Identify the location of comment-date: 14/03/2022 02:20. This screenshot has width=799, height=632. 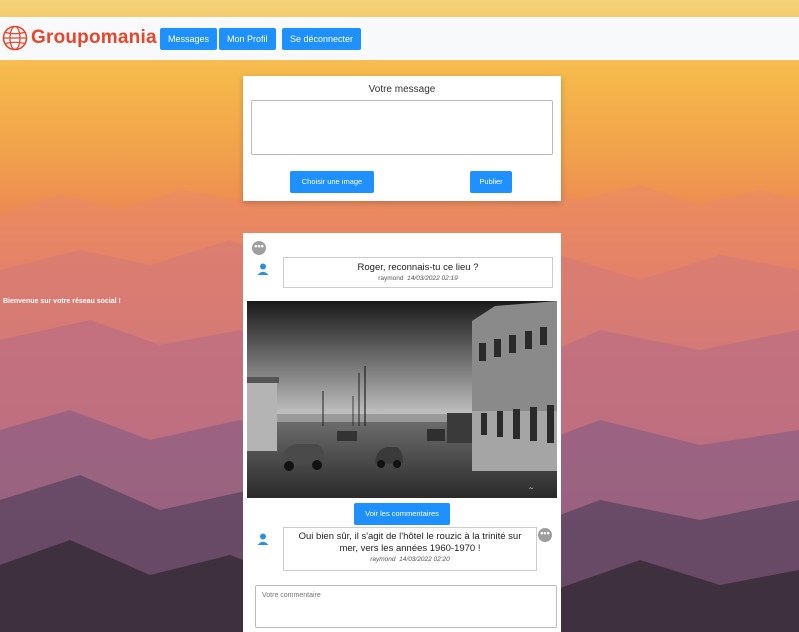
(424, 559).